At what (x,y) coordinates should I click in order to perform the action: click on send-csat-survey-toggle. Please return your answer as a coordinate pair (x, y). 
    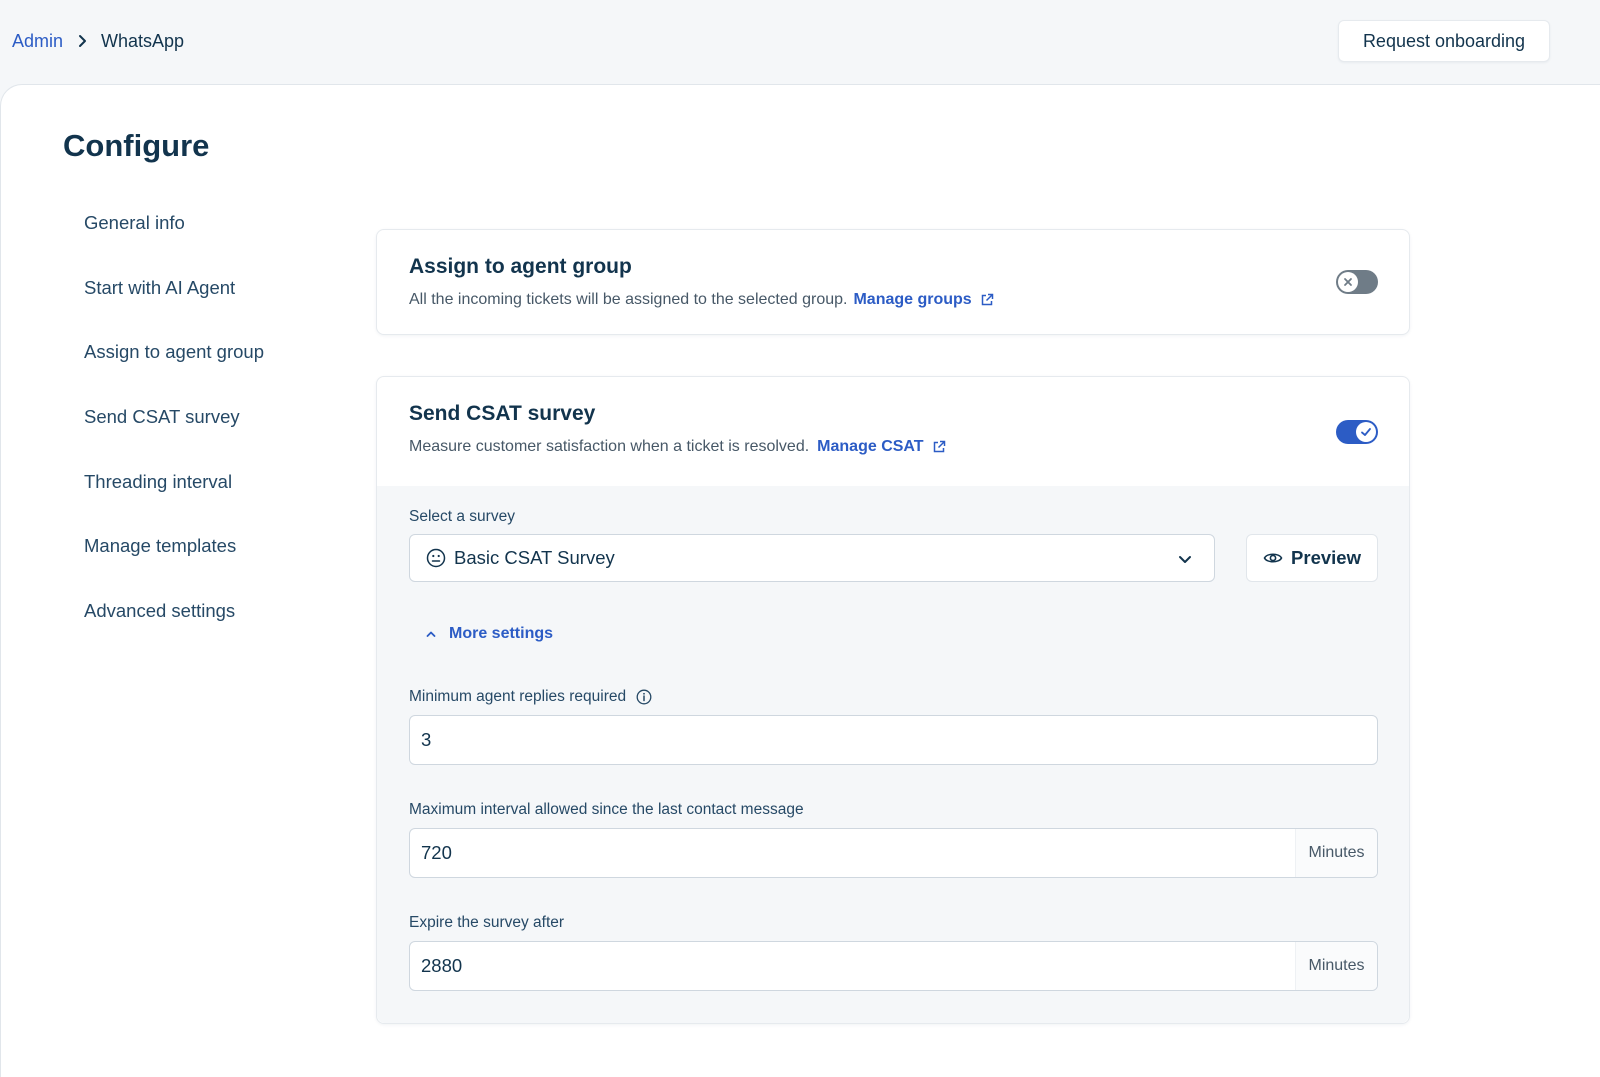
    Looking at the image, I should click on (1357, 432).